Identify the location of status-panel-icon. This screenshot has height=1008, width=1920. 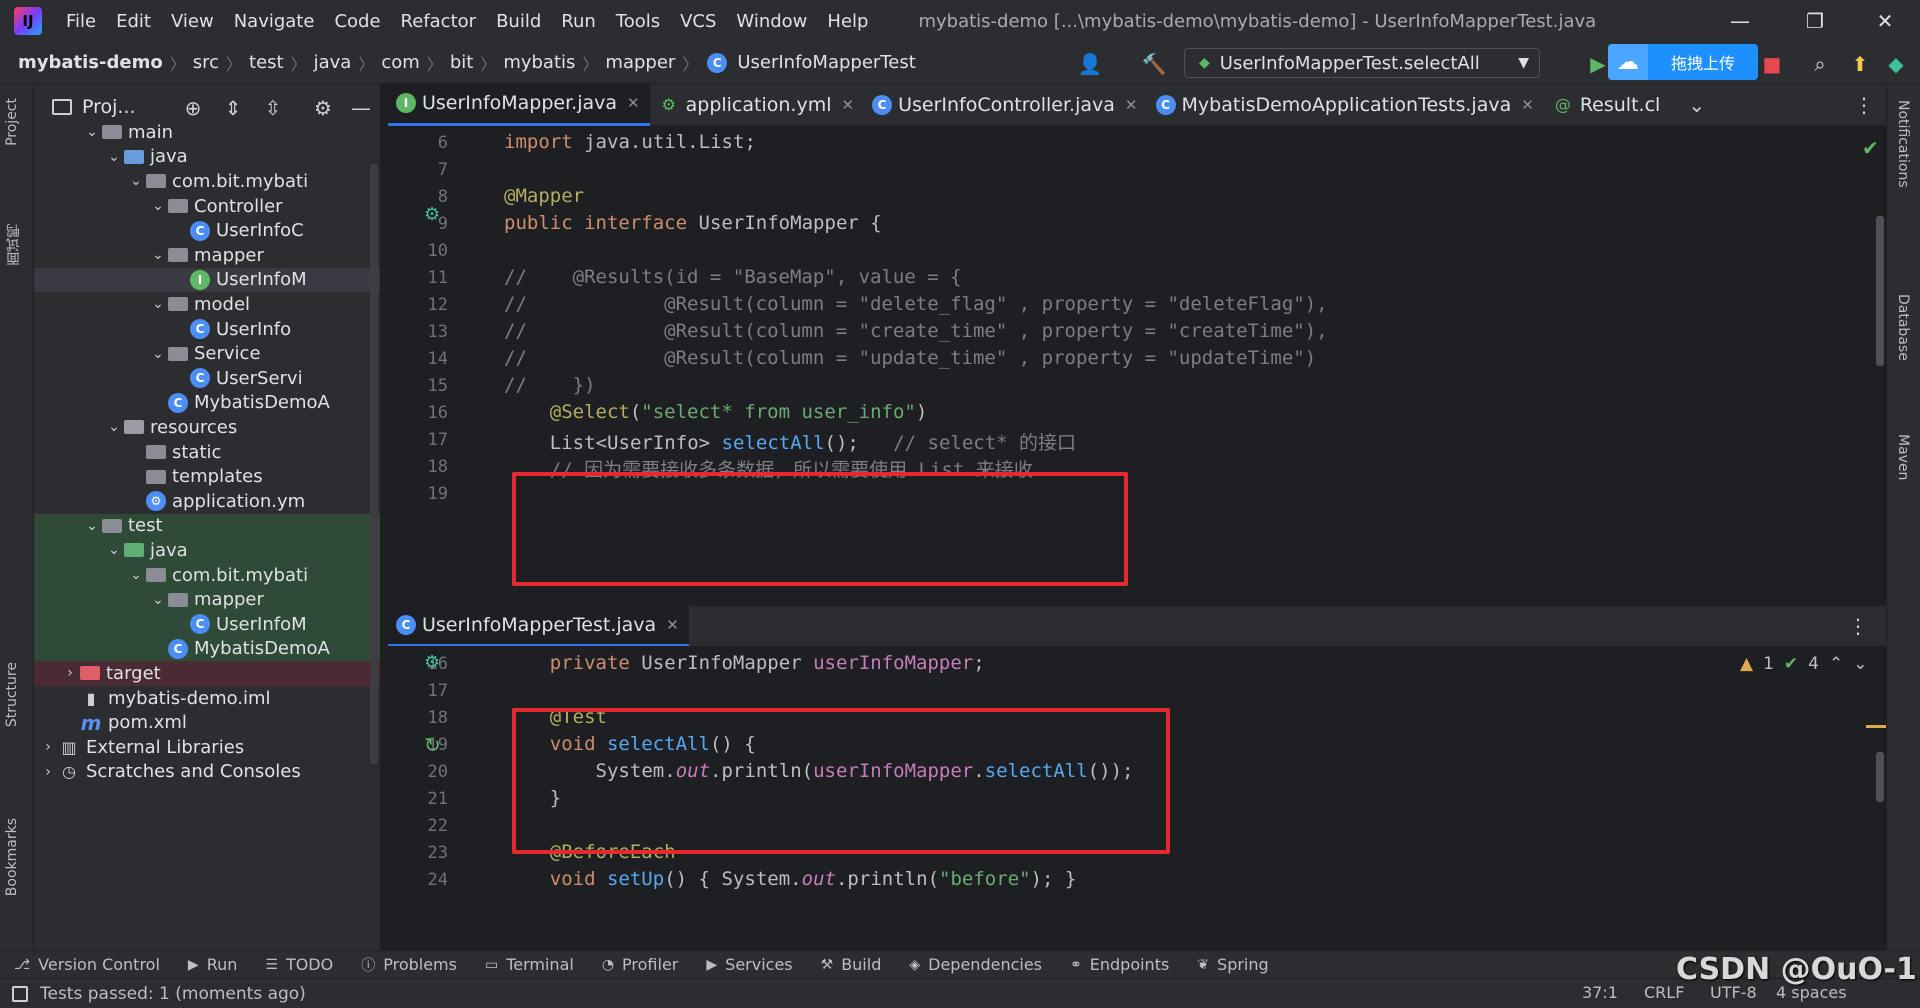
(20, 993).